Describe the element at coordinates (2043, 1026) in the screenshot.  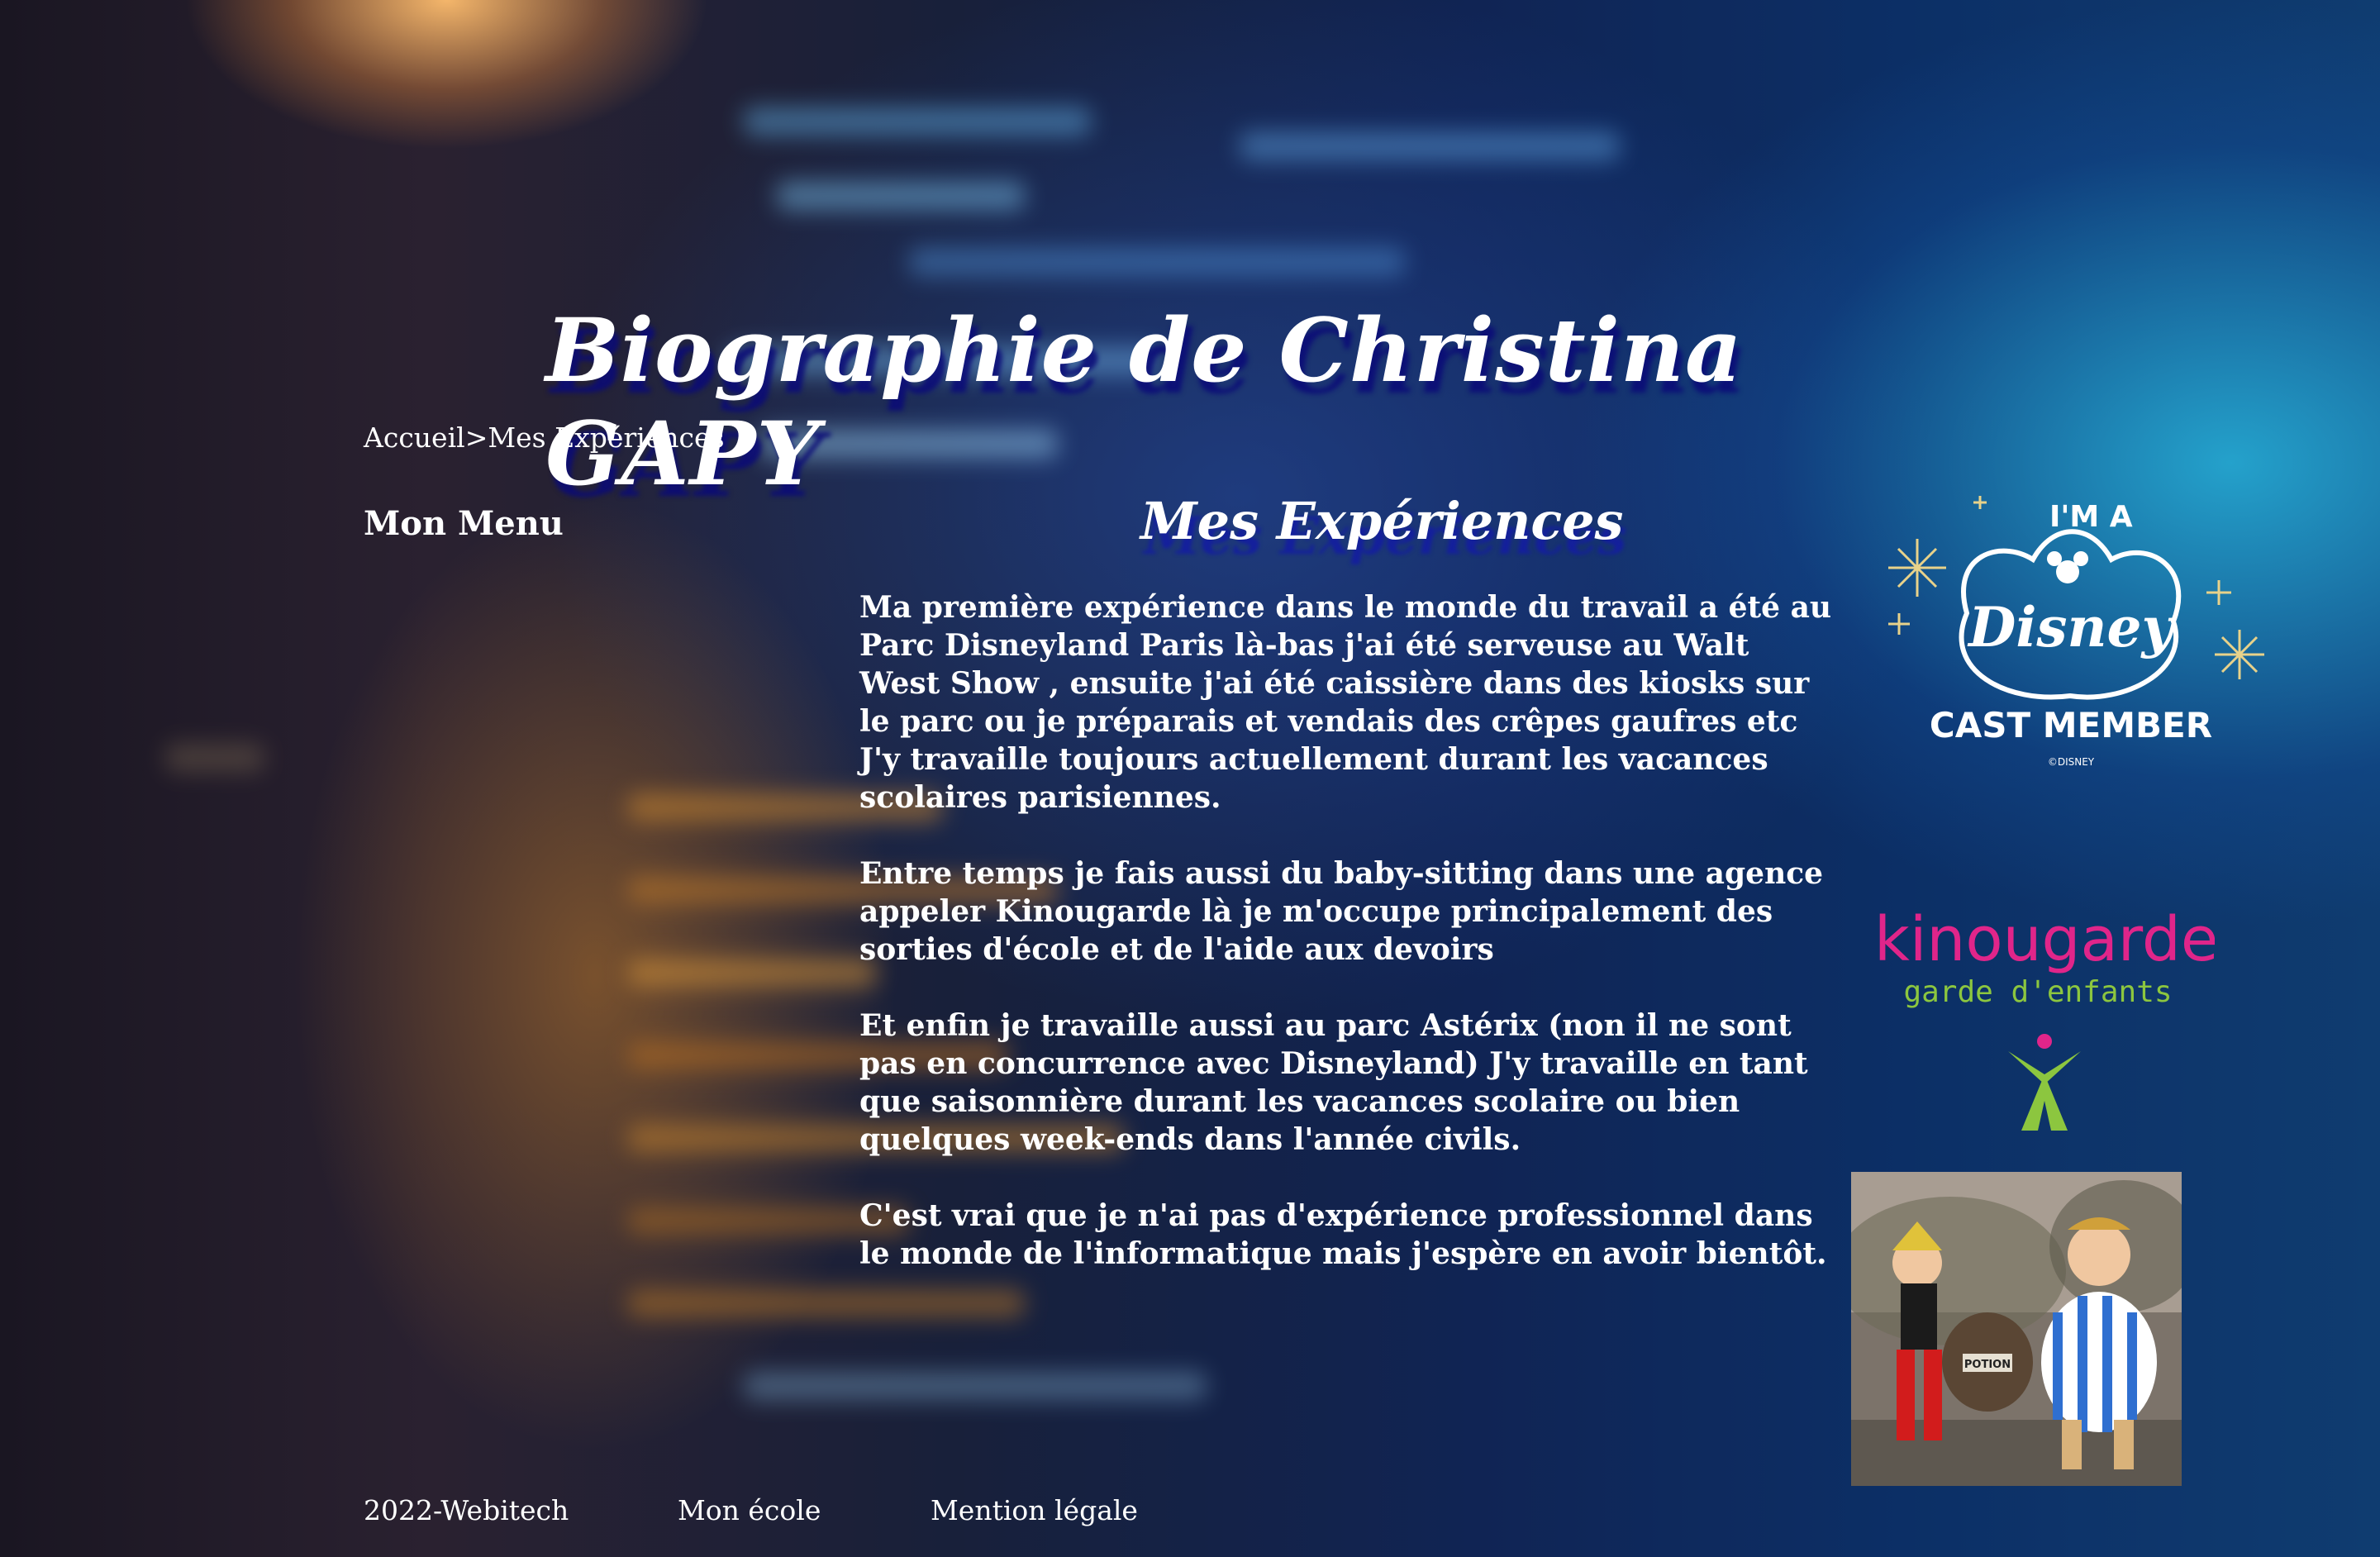
I see `kinougarde-logo: kinougarde garde d'enfants` at that location.